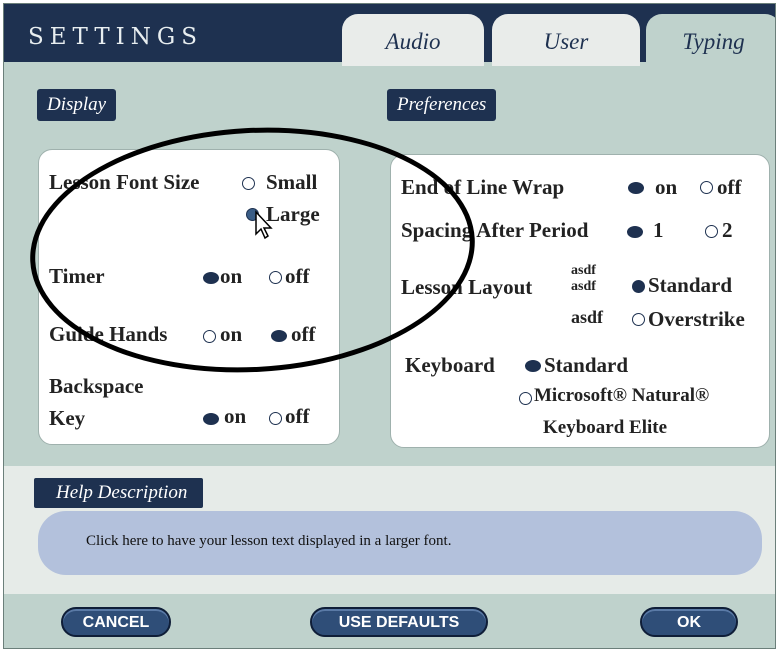  I want to click on layout-label: Lesson Layout, so click(467, 287).